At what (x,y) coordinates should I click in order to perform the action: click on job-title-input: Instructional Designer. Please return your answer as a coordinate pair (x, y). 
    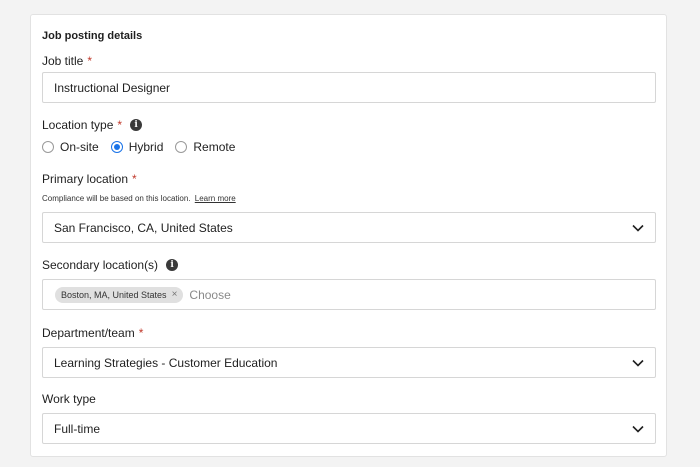
    Looking at the image, I should click on (349, 87).